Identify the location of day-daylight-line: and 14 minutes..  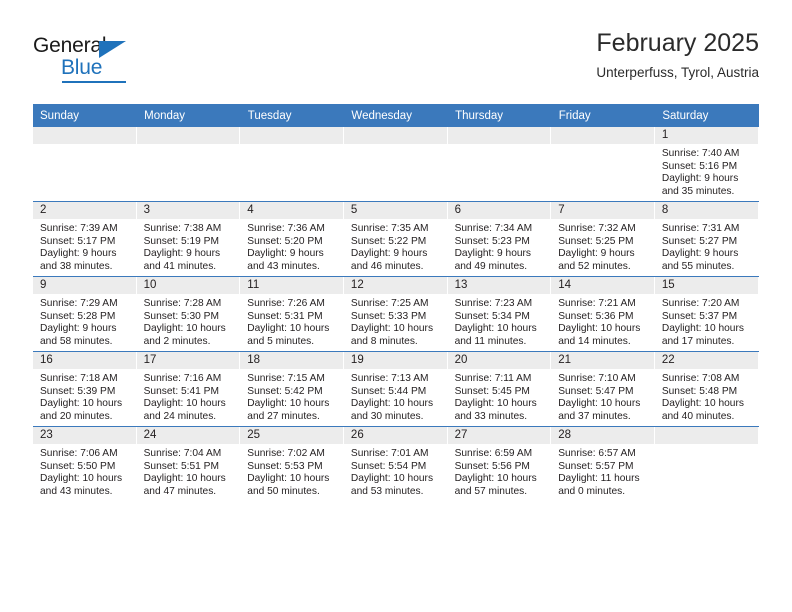
(594, 341).